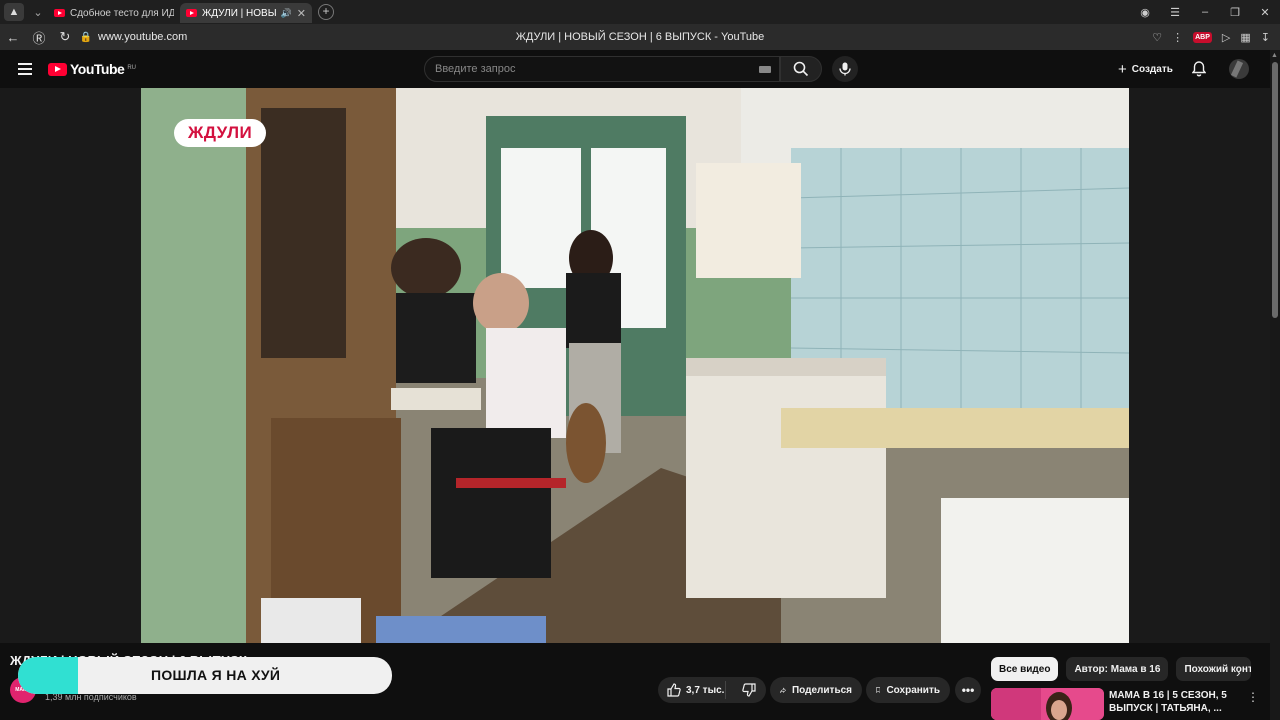 Image resolution: width=1280 pixels, height=720 pixels. What do you see at coordinates (783, 690) in the screenshot?
I see `share-icon` at bounding box center [783, 690].